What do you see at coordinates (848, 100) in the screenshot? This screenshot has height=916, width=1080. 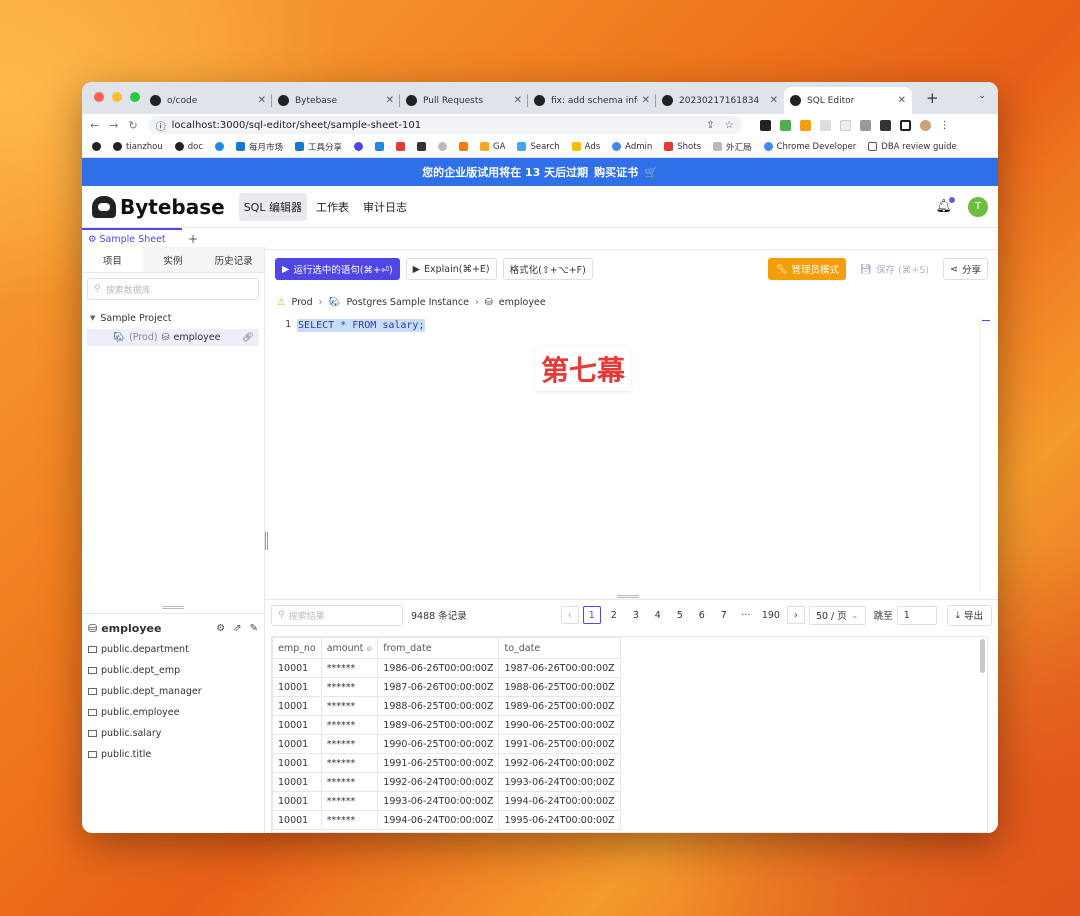 I see `browser-tab-active: SQL Editor ✕` at bounding box center [848, 100].